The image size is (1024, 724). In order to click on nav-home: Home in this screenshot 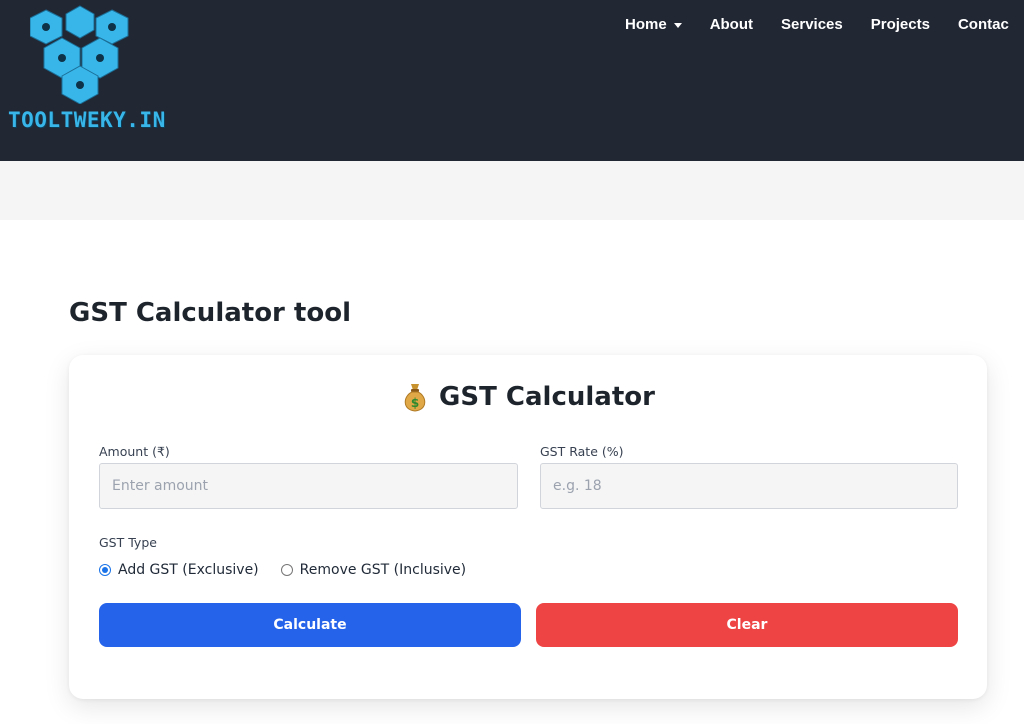, I will do `click(653, 24)`.